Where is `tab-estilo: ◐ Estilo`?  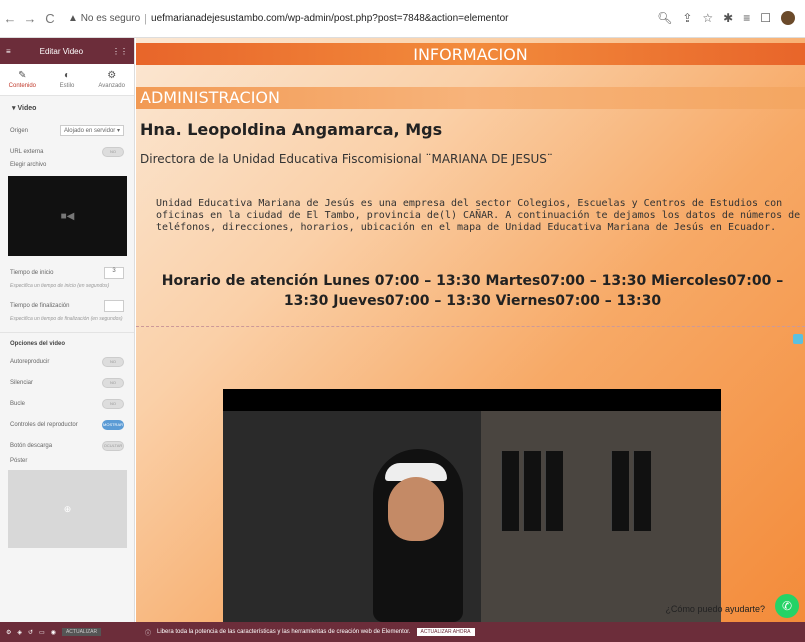 tab-estilo: ◐ Estilo is located at coordinates (67, 79).